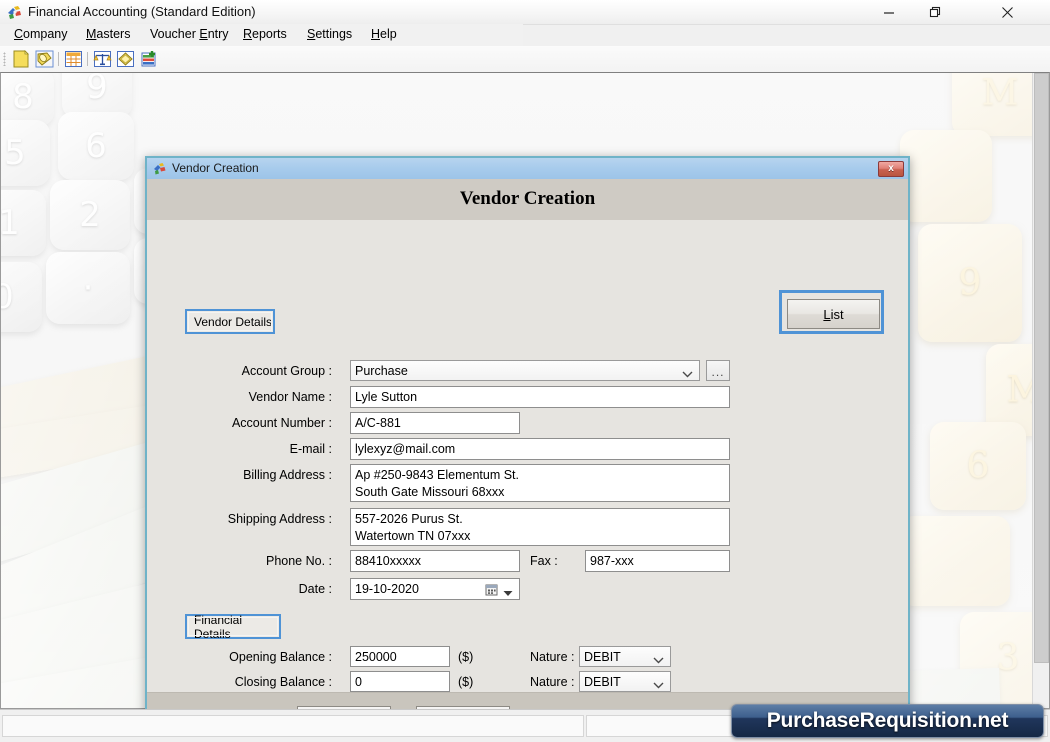 This screenshot has width=1050, height=742. I want to click on dialog-close-label: x, so click(891, 168).